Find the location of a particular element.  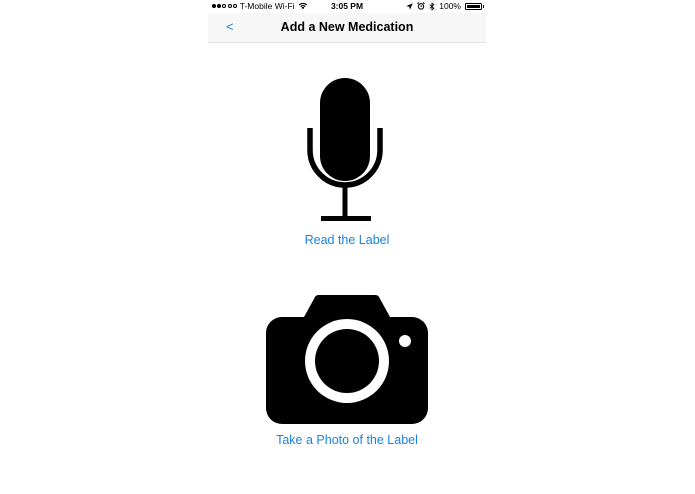

page-title: Add a New Medication is located at coordinates (347, 27).